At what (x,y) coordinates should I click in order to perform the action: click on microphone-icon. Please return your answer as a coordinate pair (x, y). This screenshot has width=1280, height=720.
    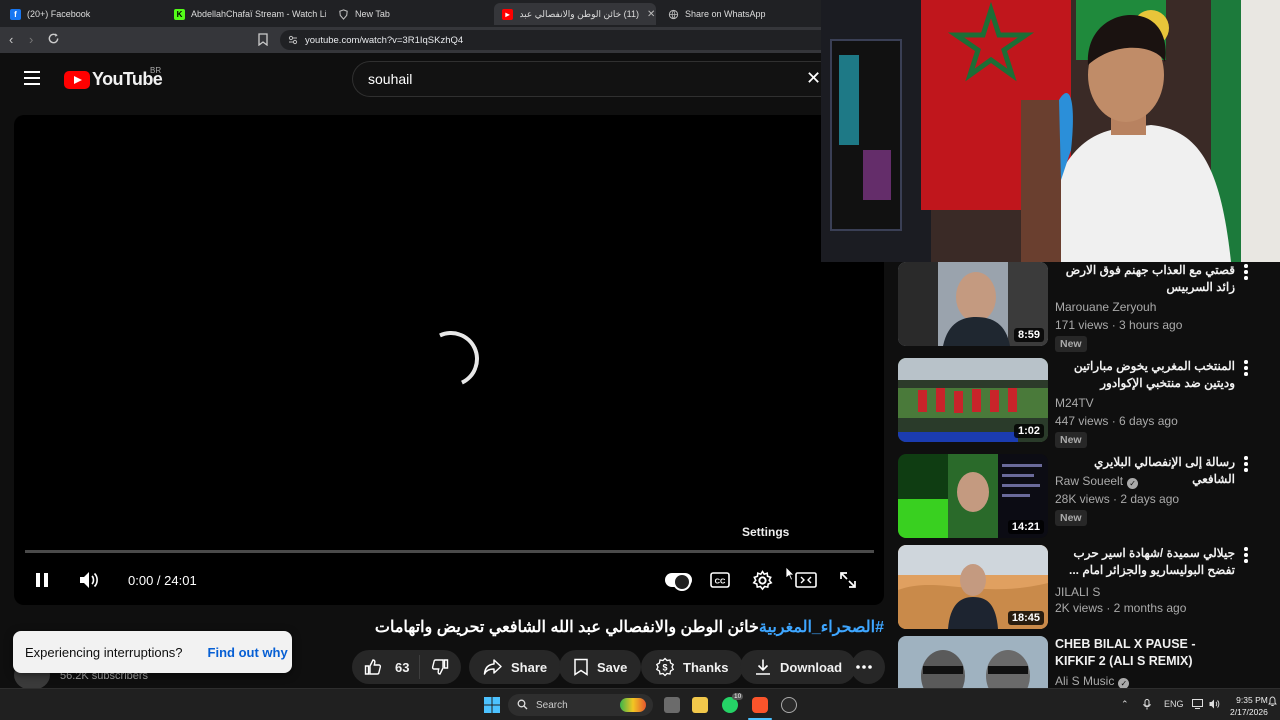
    Looking at the image, I should click on (1147, 705).